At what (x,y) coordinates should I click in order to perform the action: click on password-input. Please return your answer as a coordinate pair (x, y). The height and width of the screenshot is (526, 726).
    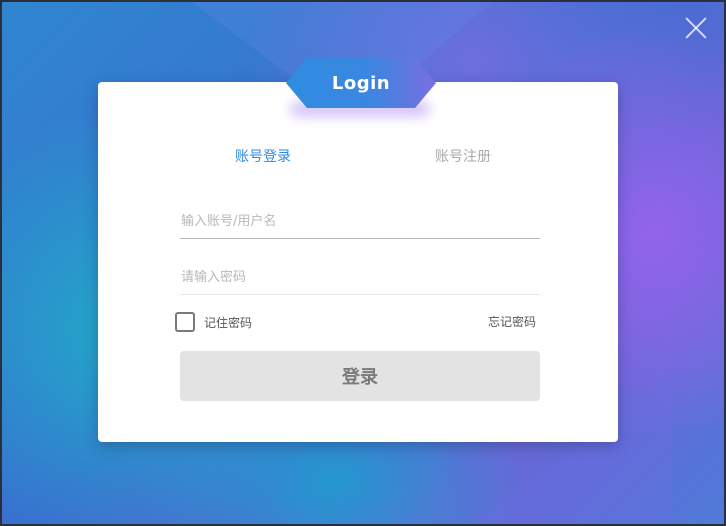
    Looking at the image, I should click on (360, 278).